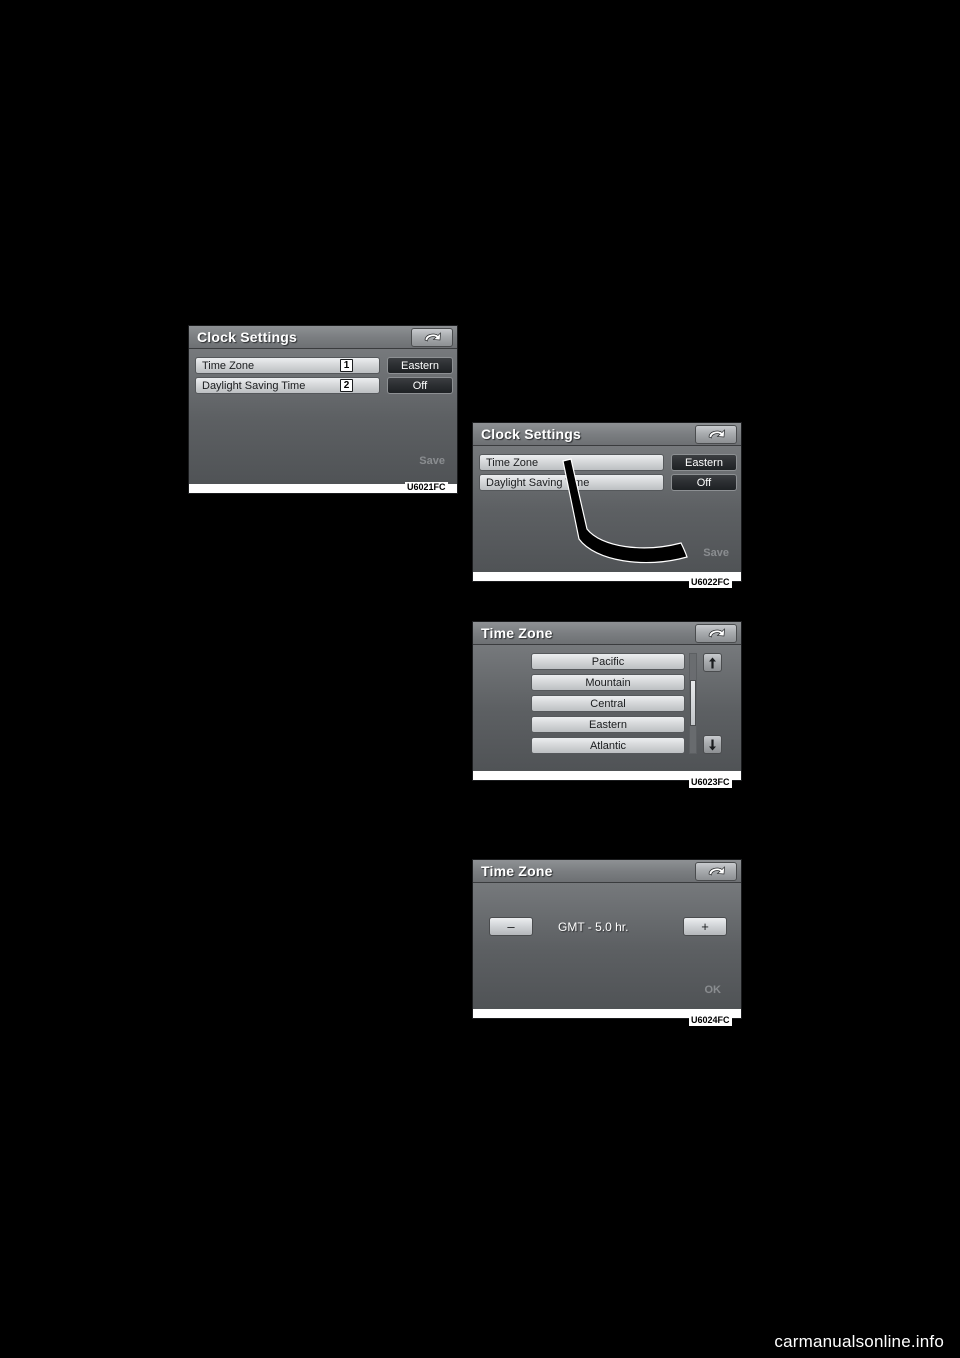 The image size is (960, 1358). I want to click on figure-code-3: U6023FC, so click(710, 782).